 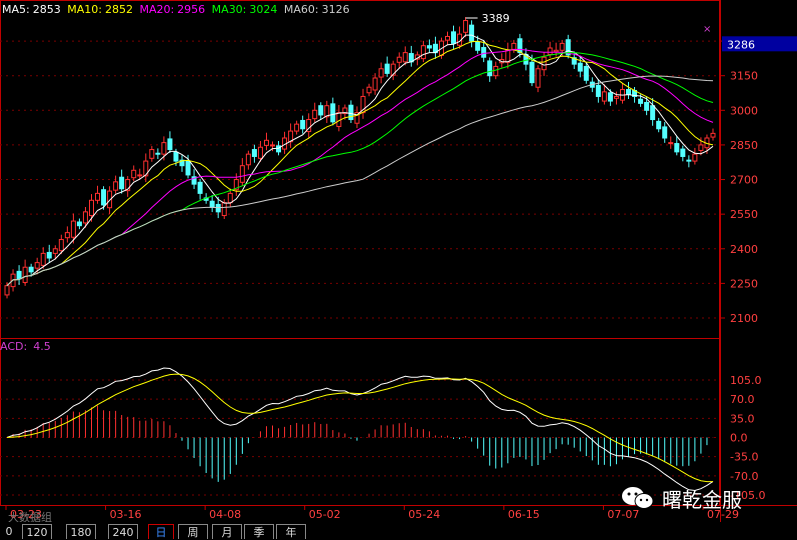 I want to click on date-label: 05-02, so click(x=325, y=514).